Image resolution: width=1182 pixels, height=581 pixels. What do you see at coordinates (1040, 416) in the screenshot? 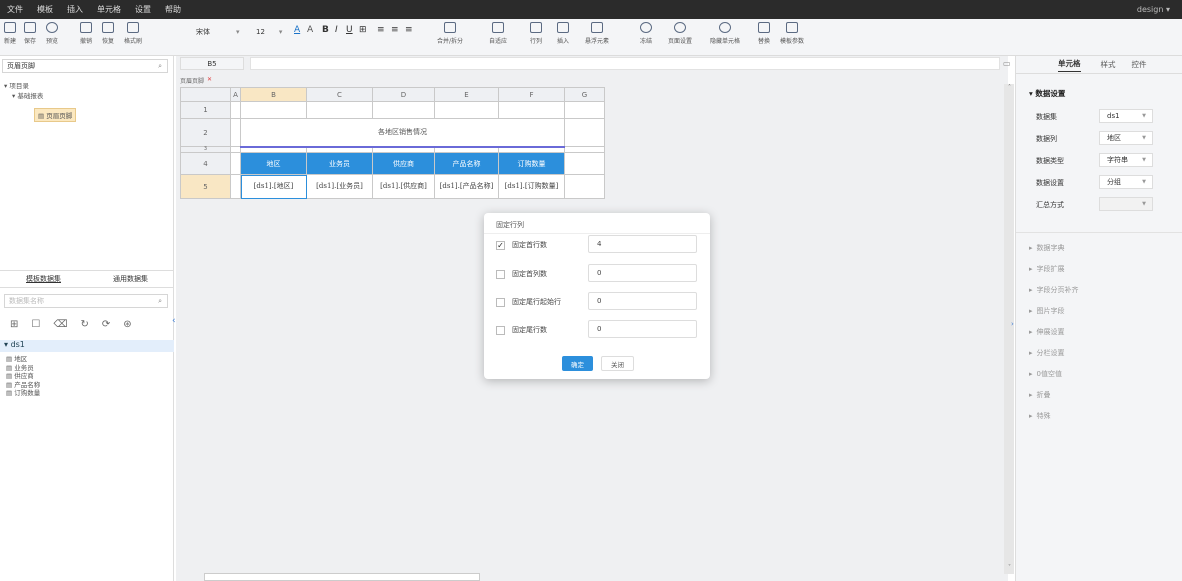
I see `section-special: ▸ 特殊` at bounding box center [1040, 416].